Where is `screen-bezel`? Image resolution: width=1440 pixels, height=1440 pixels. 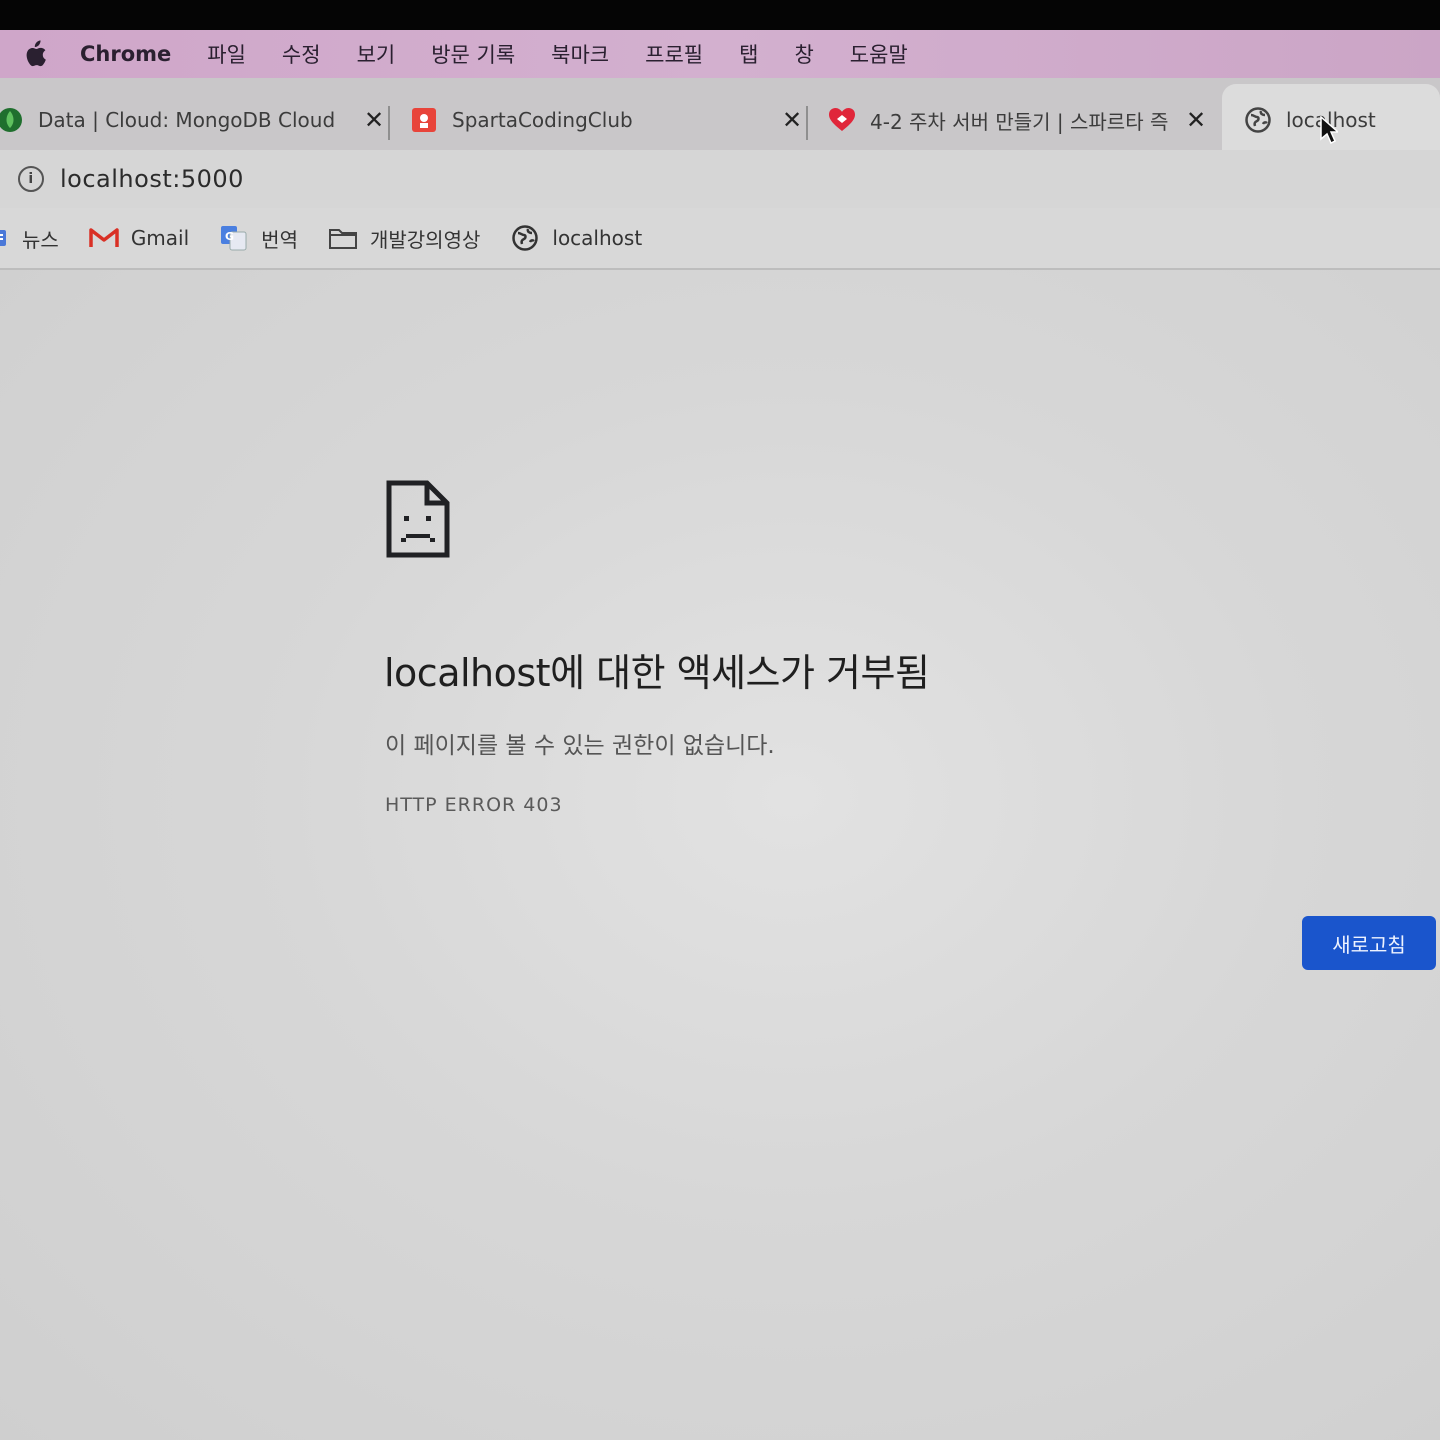
screen-bezel is located at coordinates (720, 17).